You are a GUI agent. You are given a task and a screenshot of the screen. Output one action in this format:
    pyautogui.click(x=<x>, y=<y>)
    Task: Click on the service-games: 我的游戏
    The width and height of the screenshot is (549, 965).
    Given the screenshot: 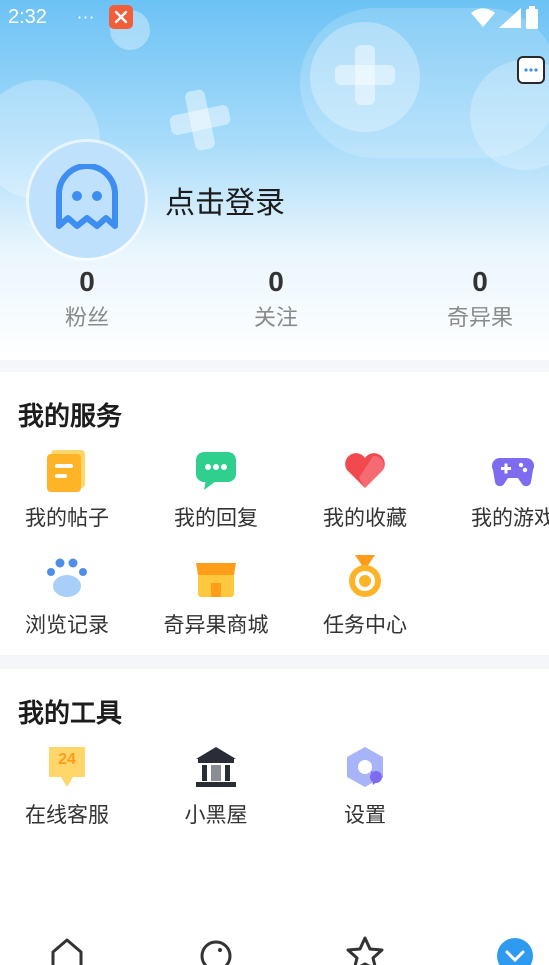 What is the action you would take?
    pyautogui.click(x=496, y=490)
    